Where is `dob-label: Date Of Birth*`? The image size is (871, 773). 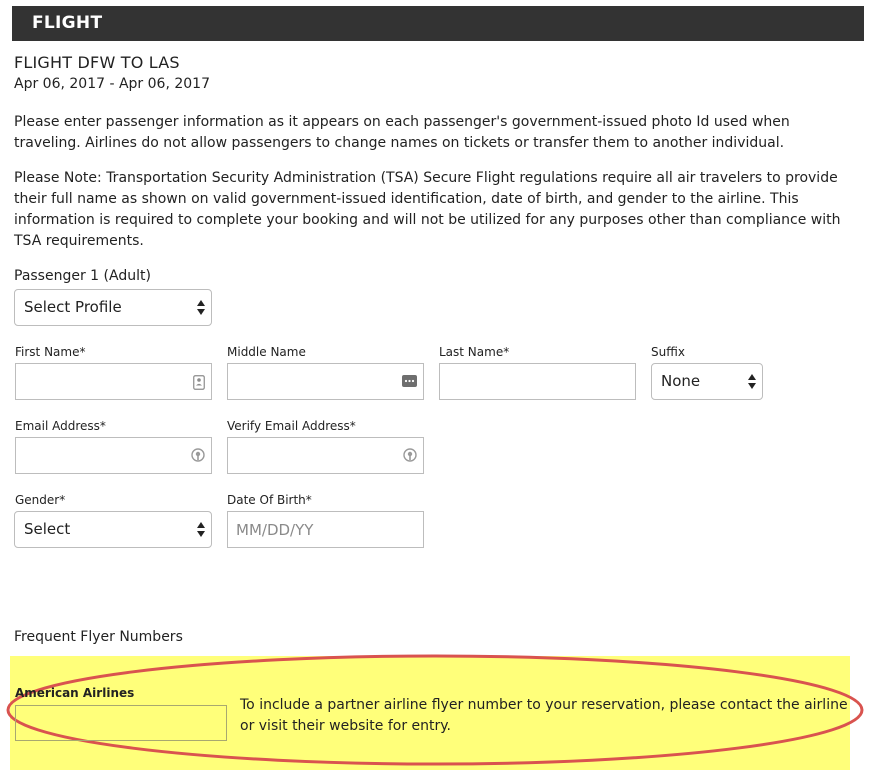
dob-label: Date Of Birth* is located at coordinates (269, 500).